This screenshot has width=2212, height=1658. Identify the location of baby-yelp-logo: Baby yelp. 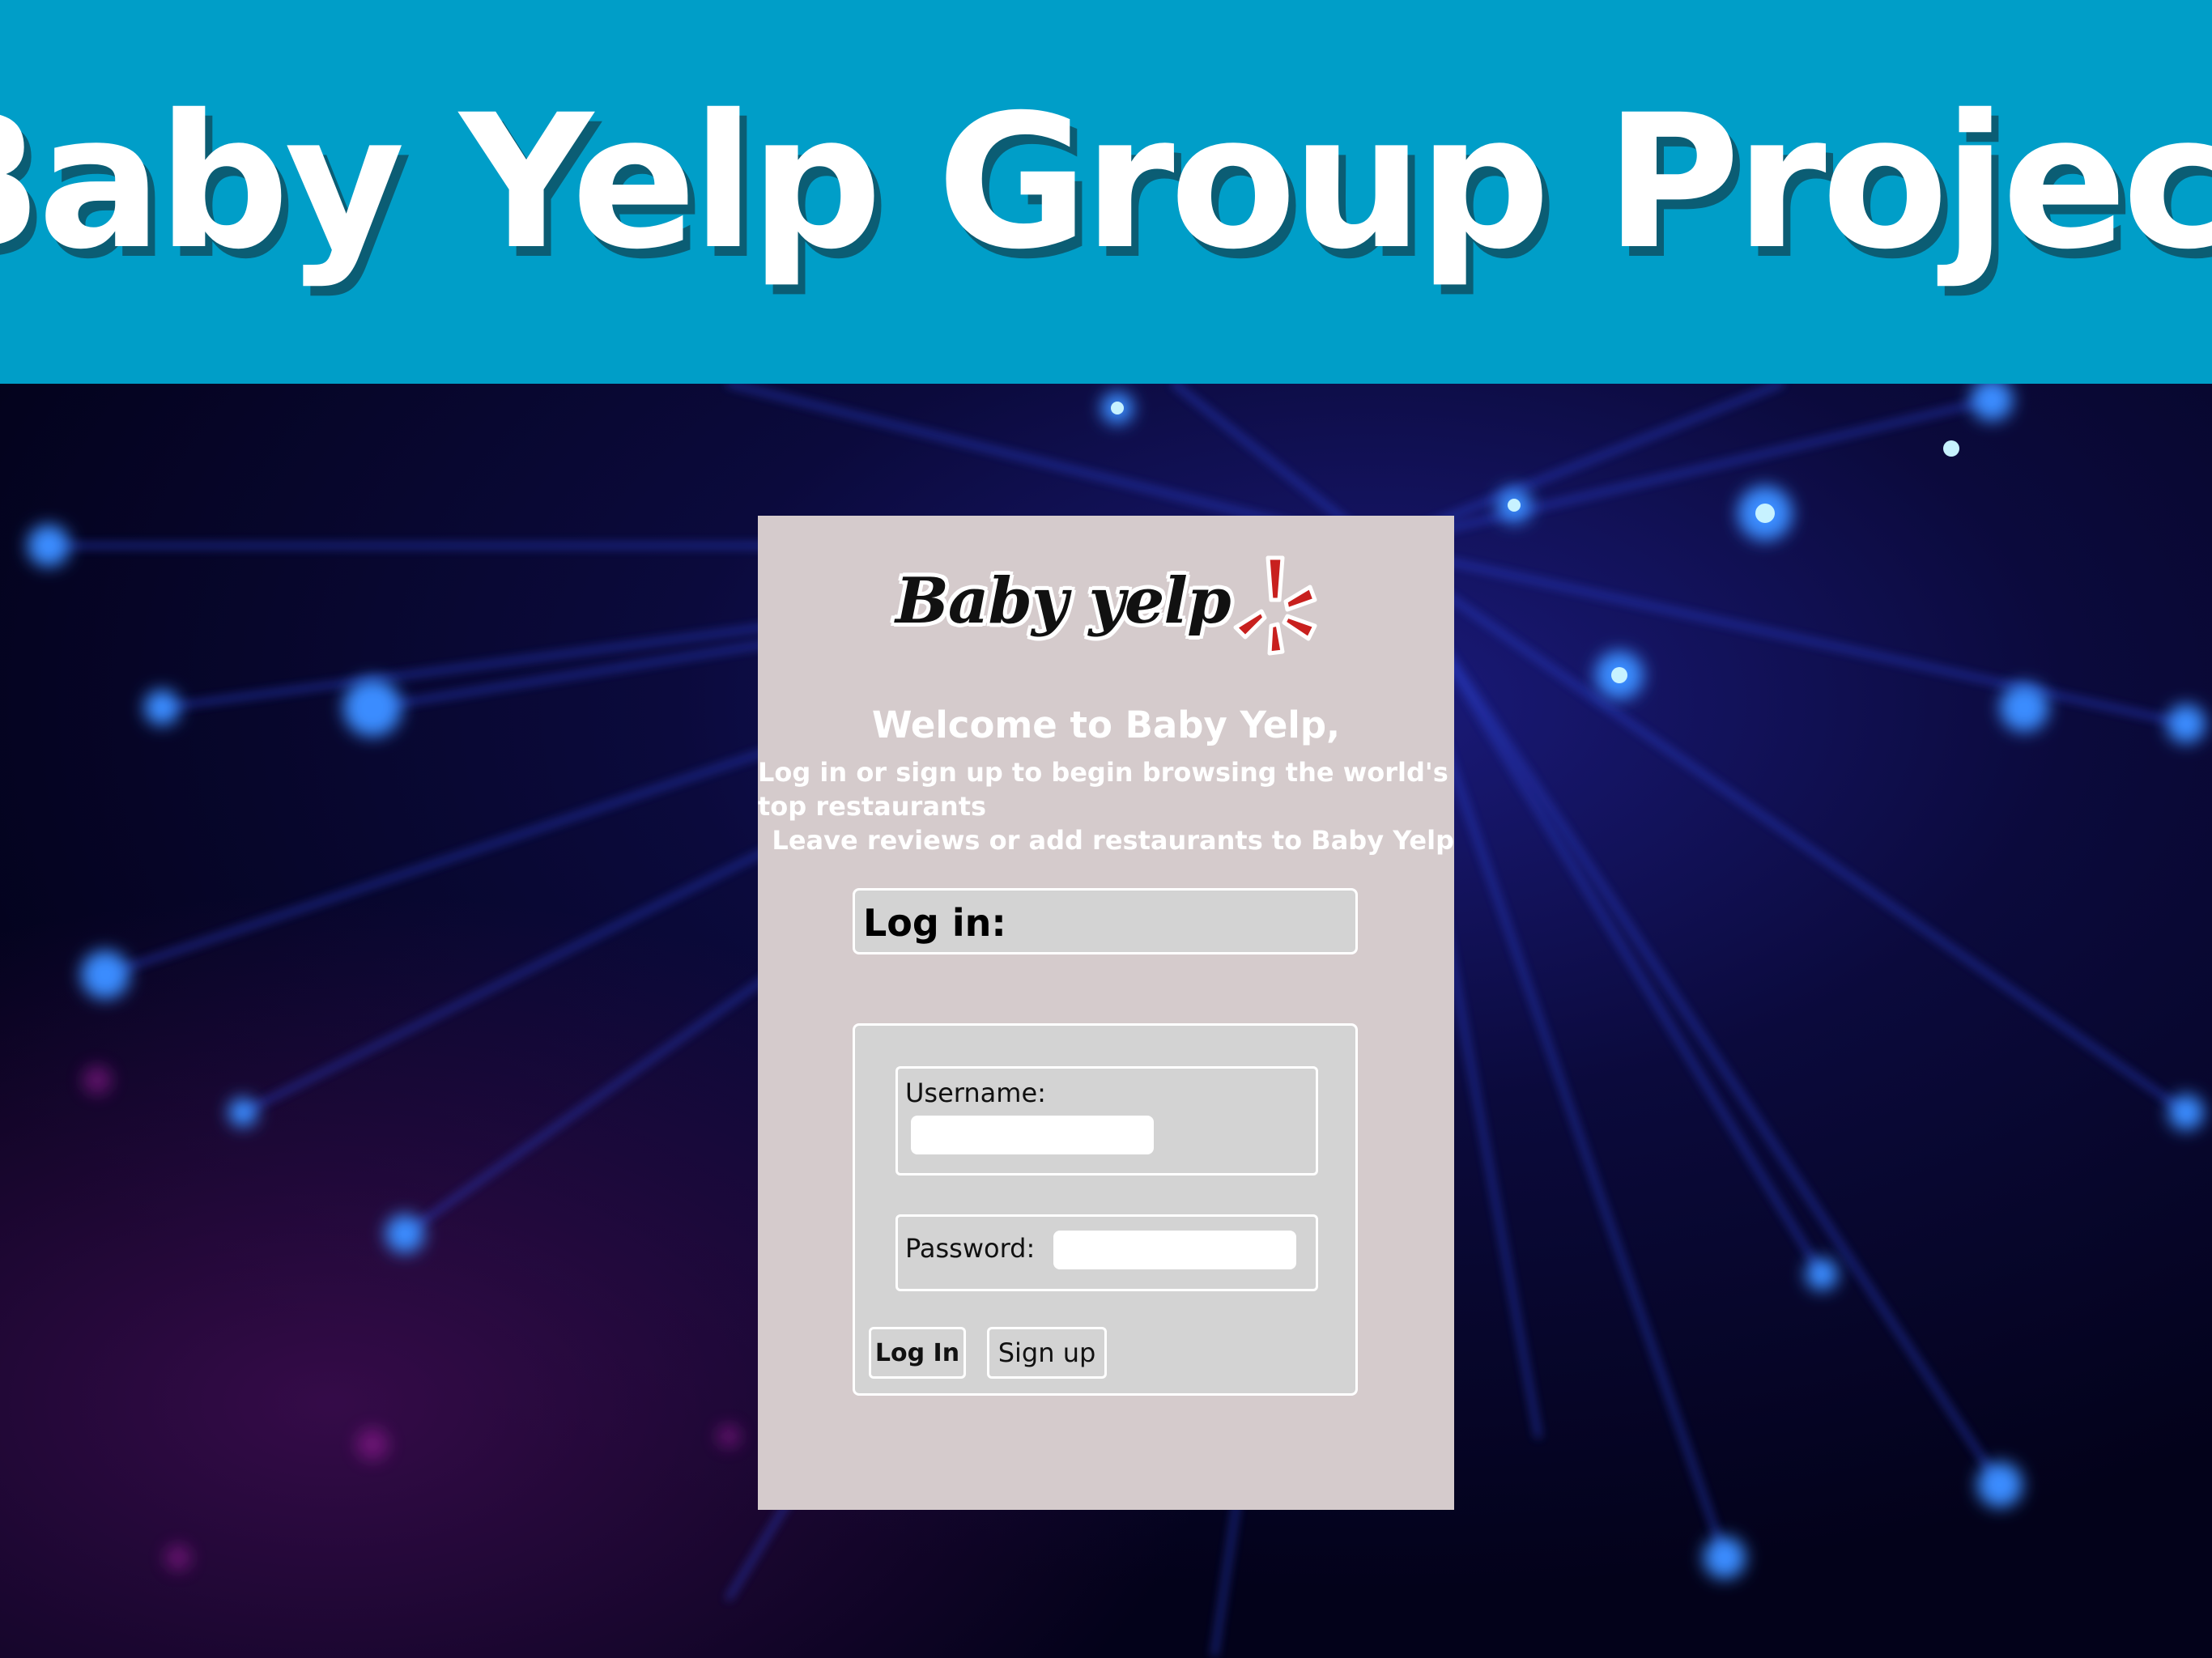
(1106, 612).